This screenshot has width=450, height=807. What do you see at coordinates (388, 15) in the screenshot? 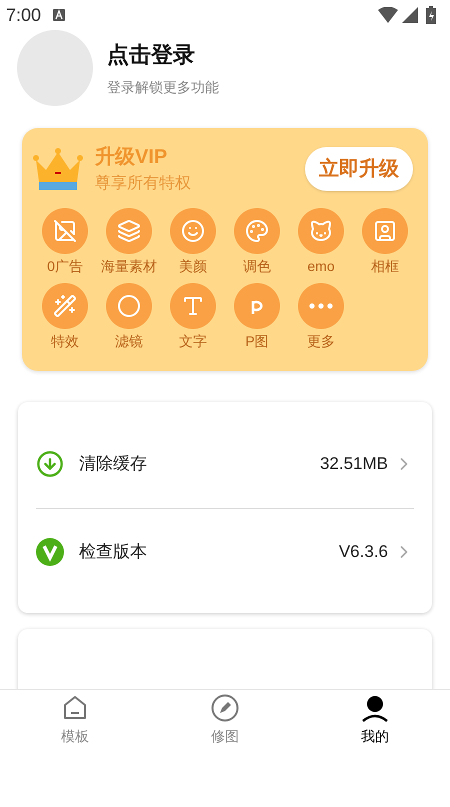
I see `wifi-icon` at bounding box center [388, 15].